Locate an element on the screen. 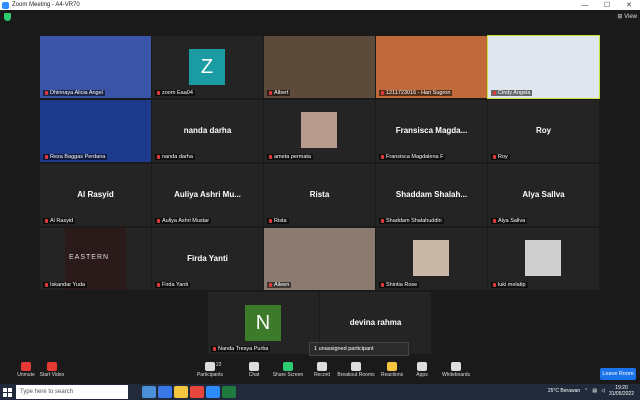  participant-name: Shintia Rose is located at coordinates (402, 285).